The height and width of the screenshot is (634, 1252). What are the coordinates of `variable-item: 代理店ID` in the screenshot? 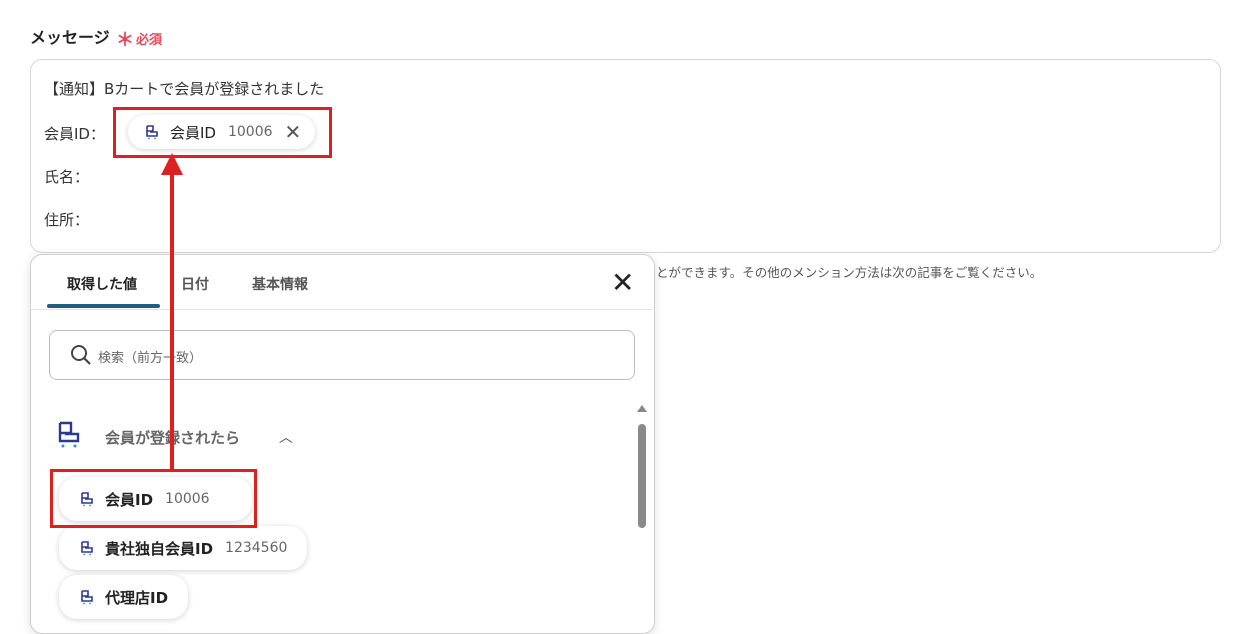 It's located at (124, 597).